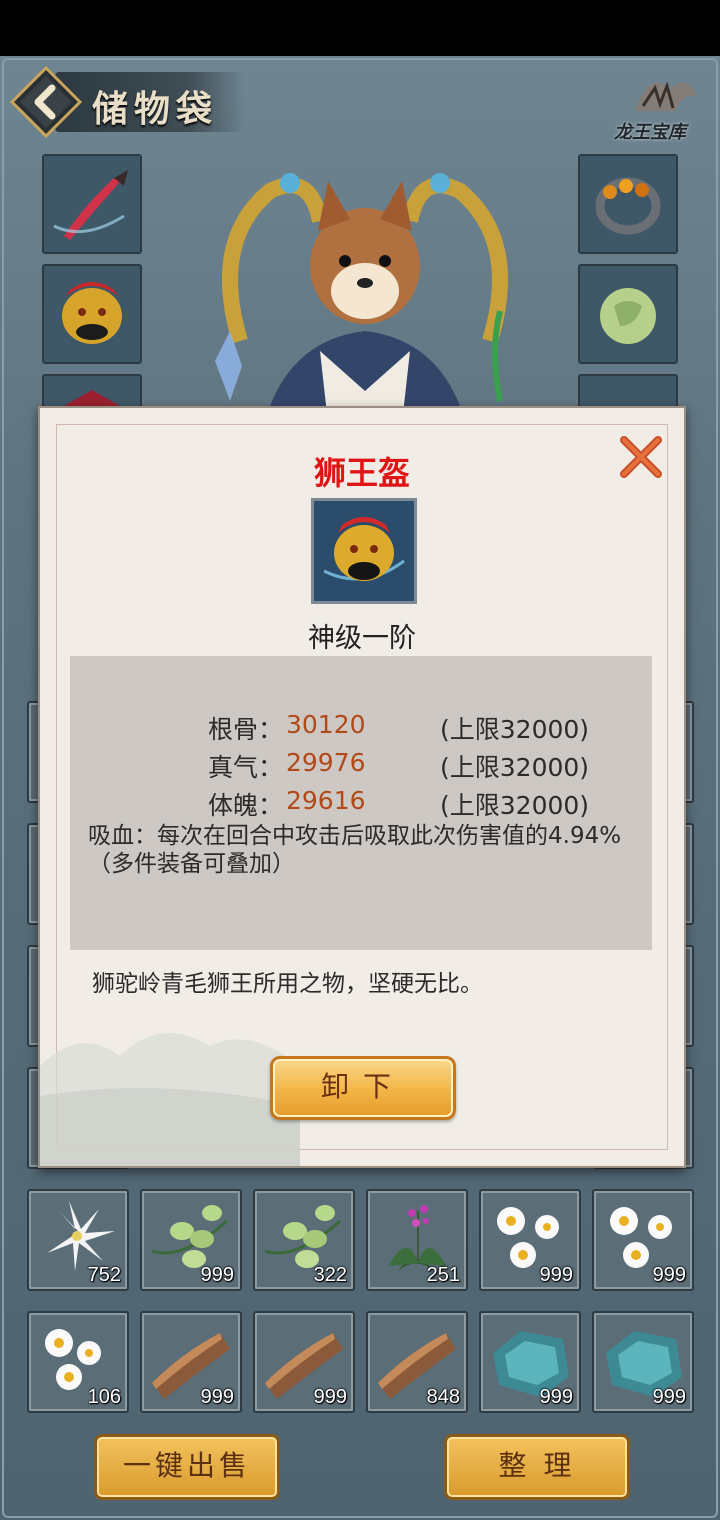 The image size is (720, 1520). I want to click on stat-value: 29616, so click(326, 800).